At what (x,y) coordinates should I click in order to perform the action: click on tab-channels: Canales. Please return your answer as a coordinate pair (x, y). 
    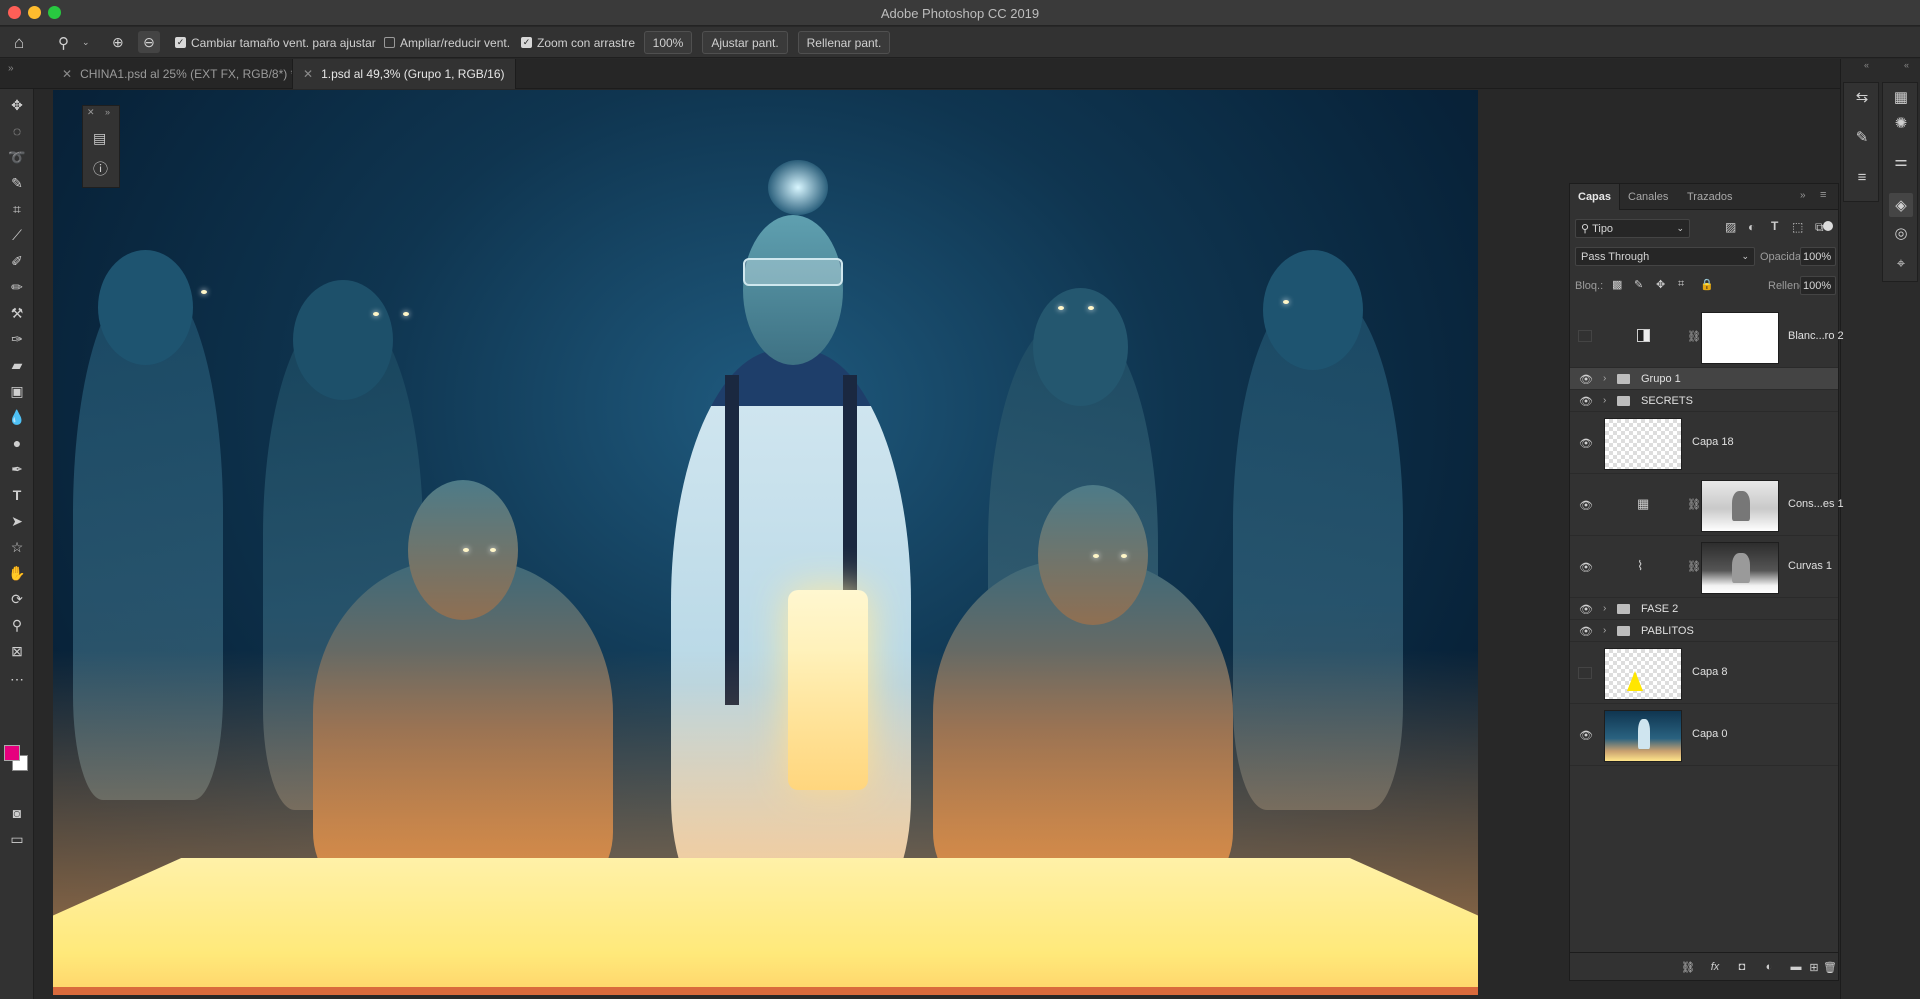
    Looking at the image, I should click on (1648, 197).